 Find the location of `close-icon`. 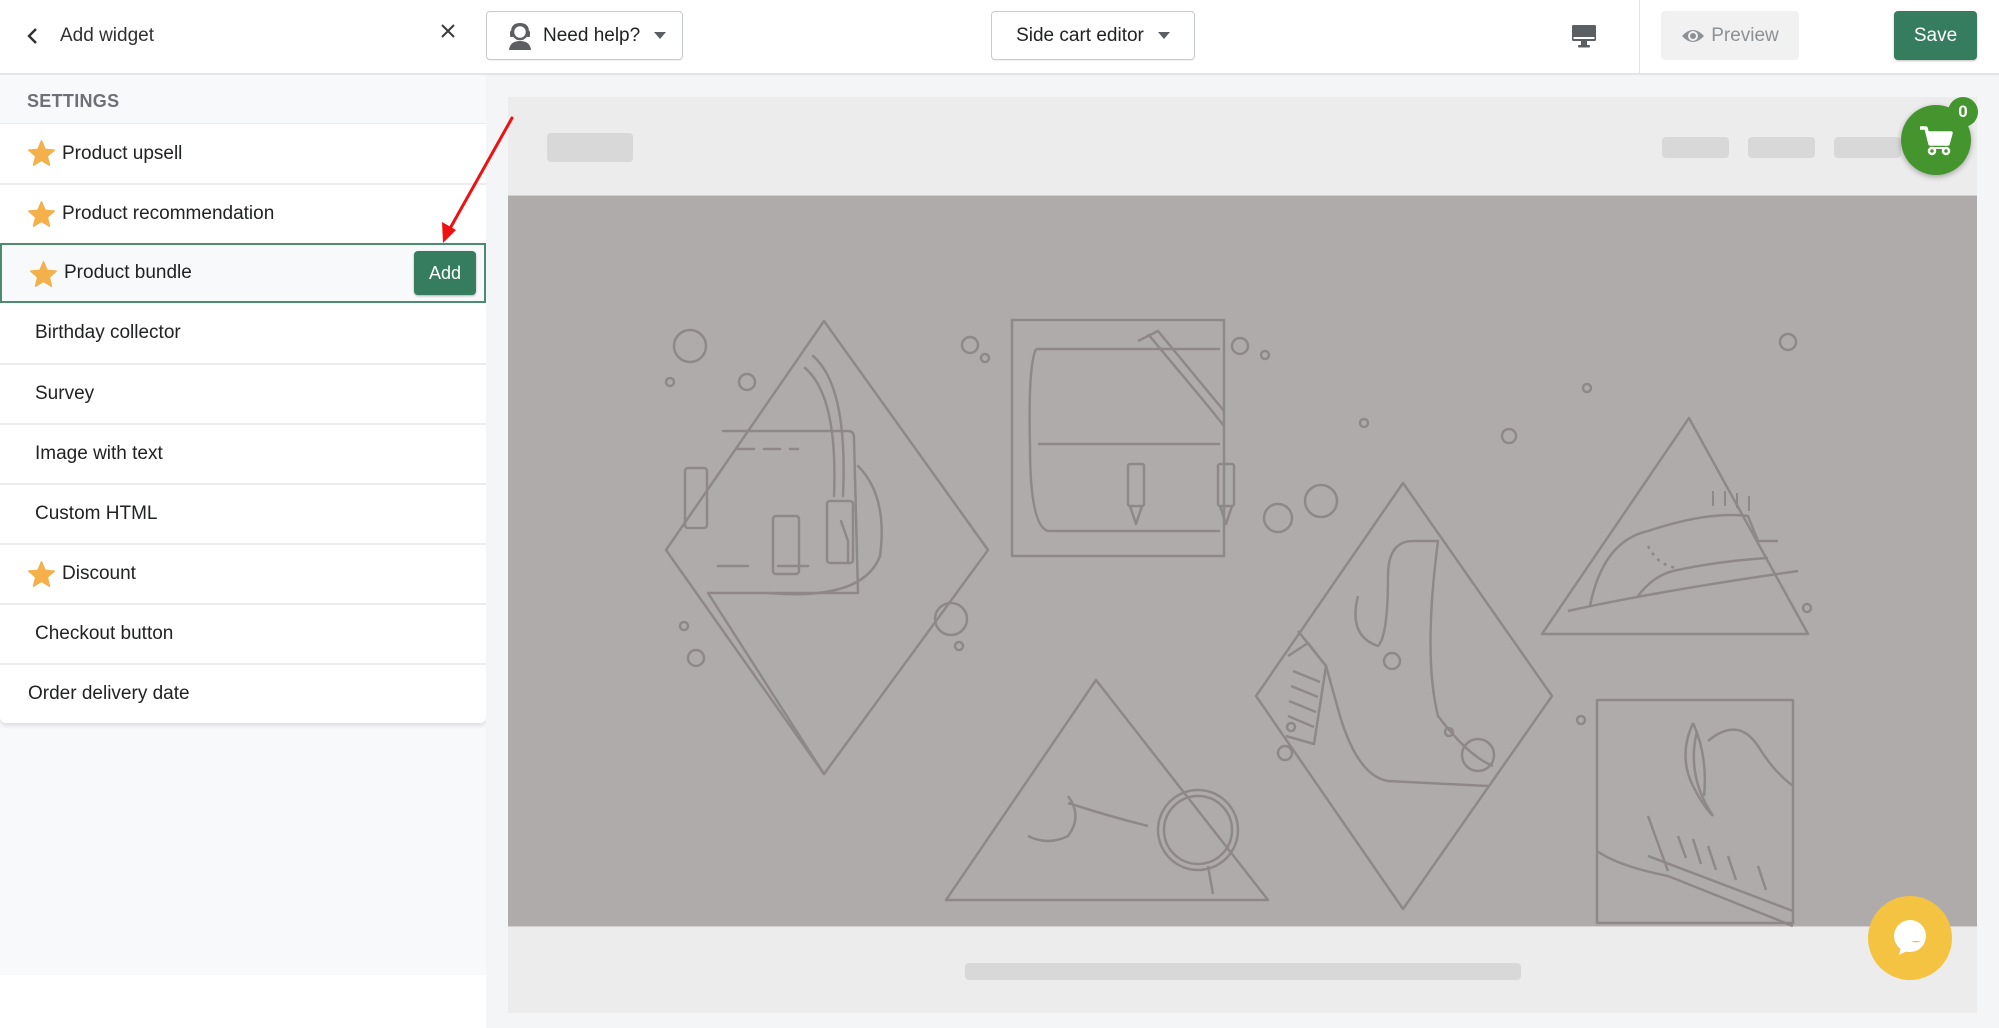

close-icon is located at coordinates (448, 31).